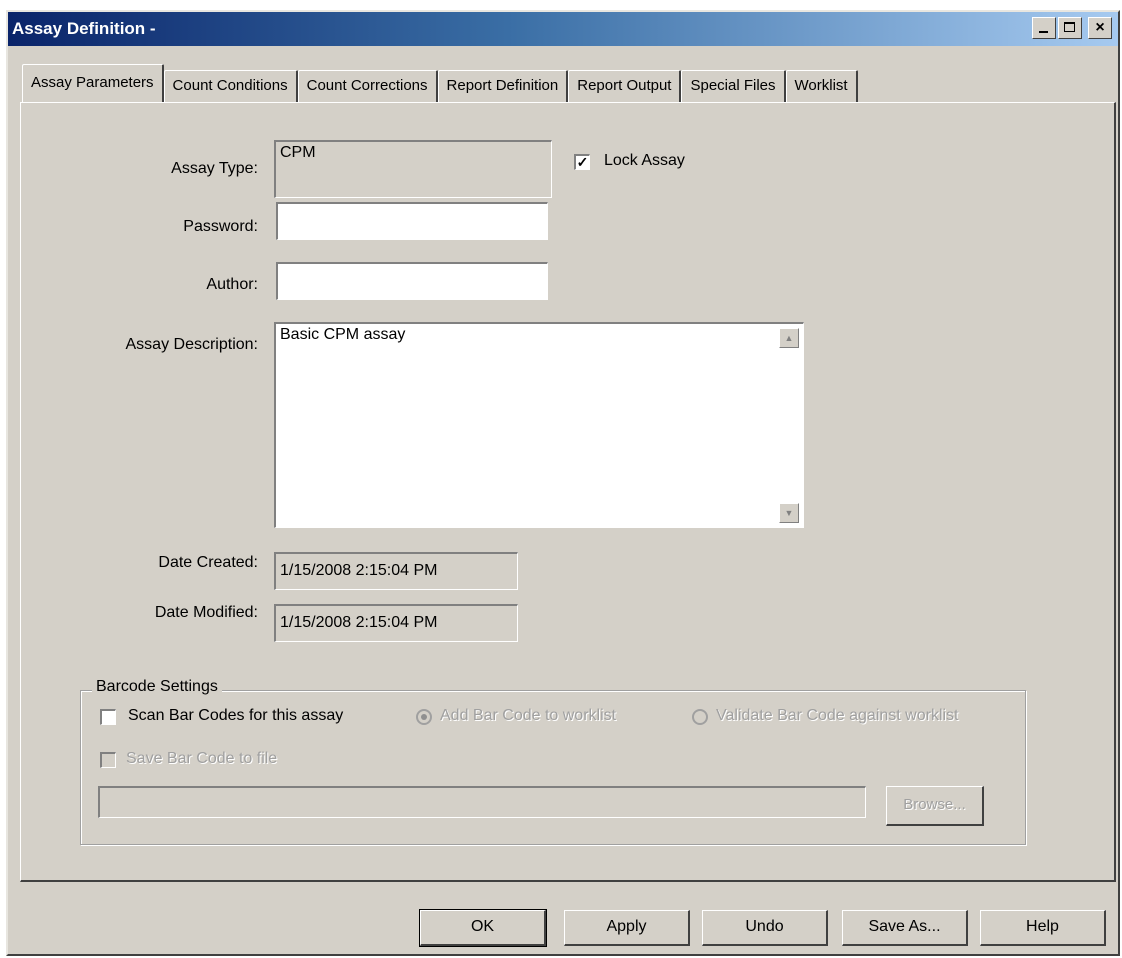 The image size is (1122, 958). What do you see at coordinates (108, 760) in the screenshot?
I see `save-bar-code-checkbox` at bounding box center [108, 760].